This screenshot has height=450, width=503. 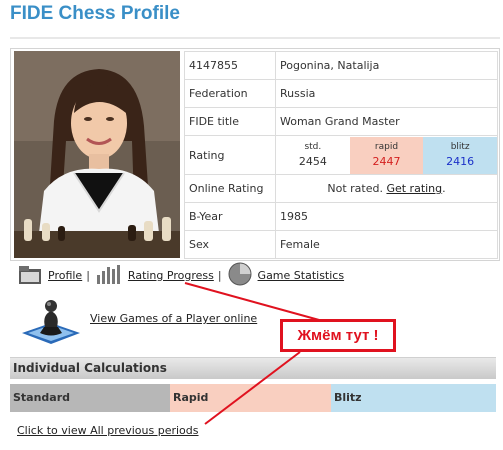 I want to click on online-rating-status: Not rated., so click(x=355, y=188).